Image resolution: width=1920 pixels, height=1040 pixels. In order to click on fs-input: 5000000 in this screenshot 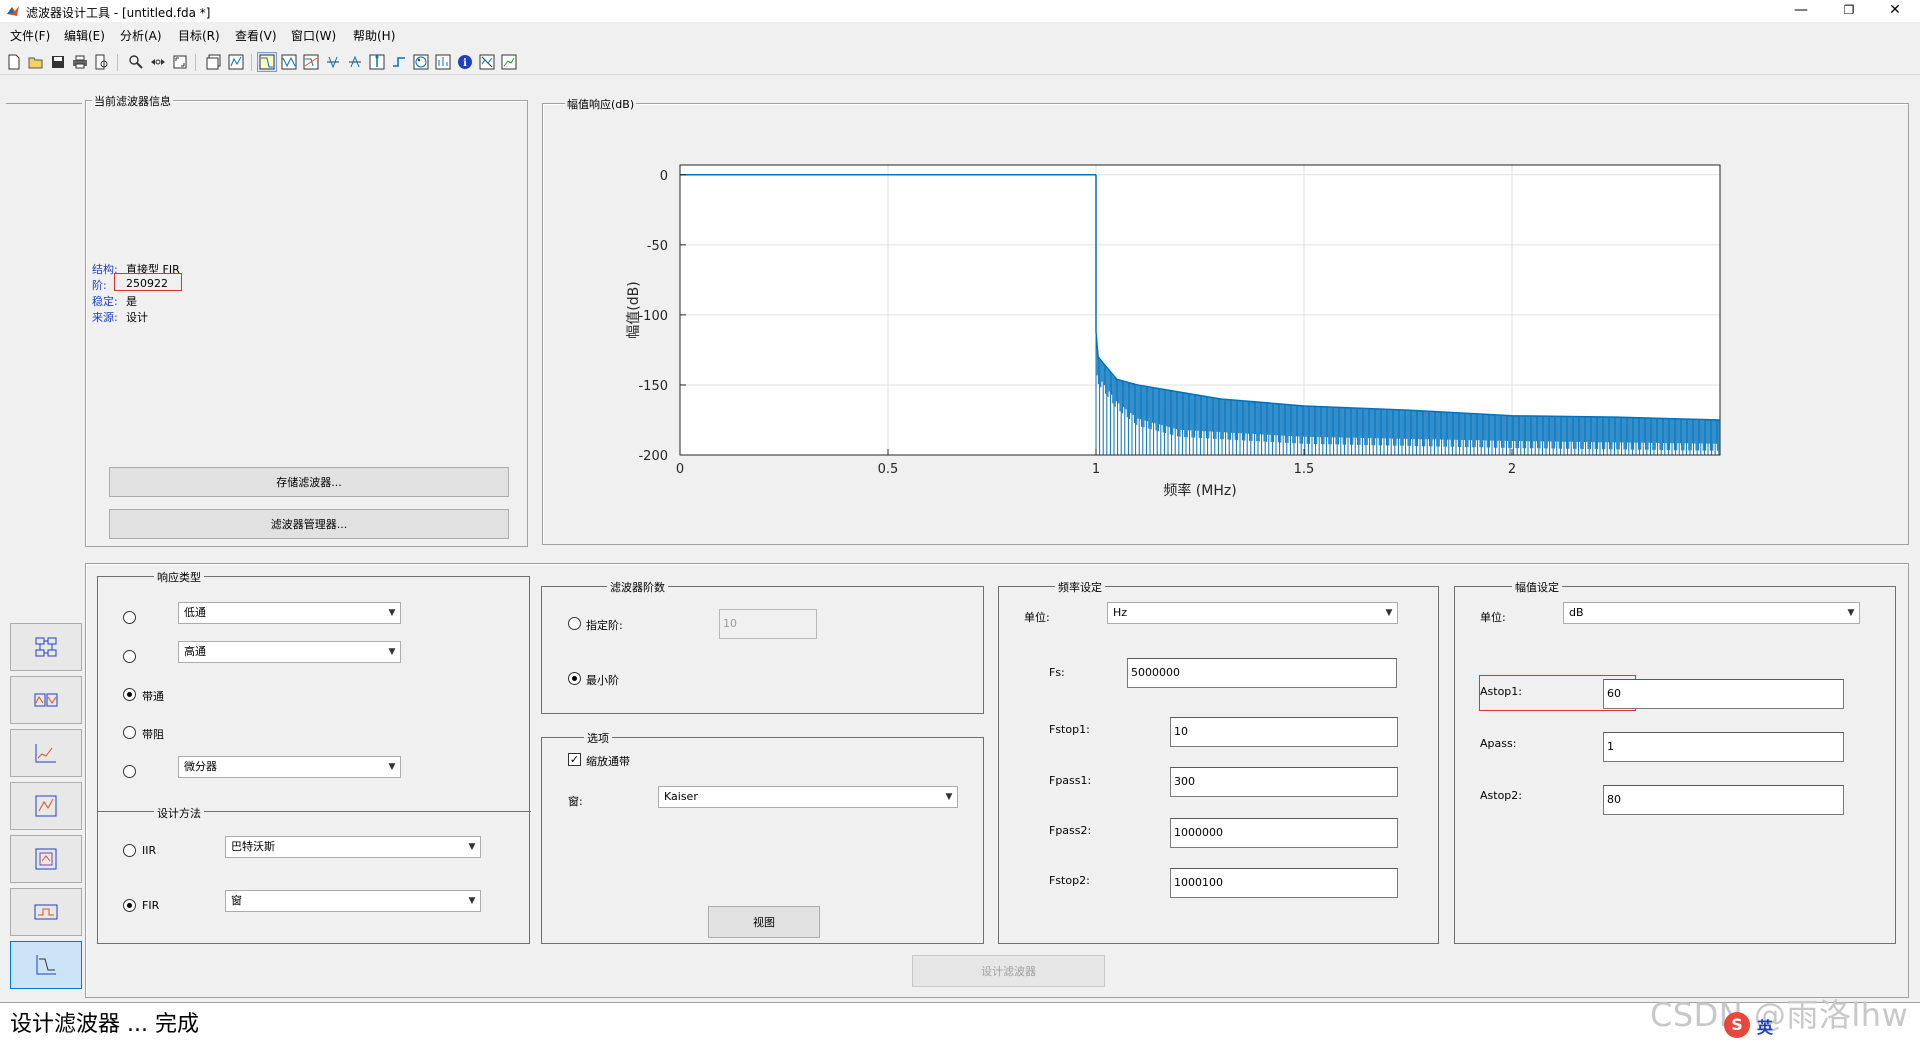, I will do `click(1262, 673)`.